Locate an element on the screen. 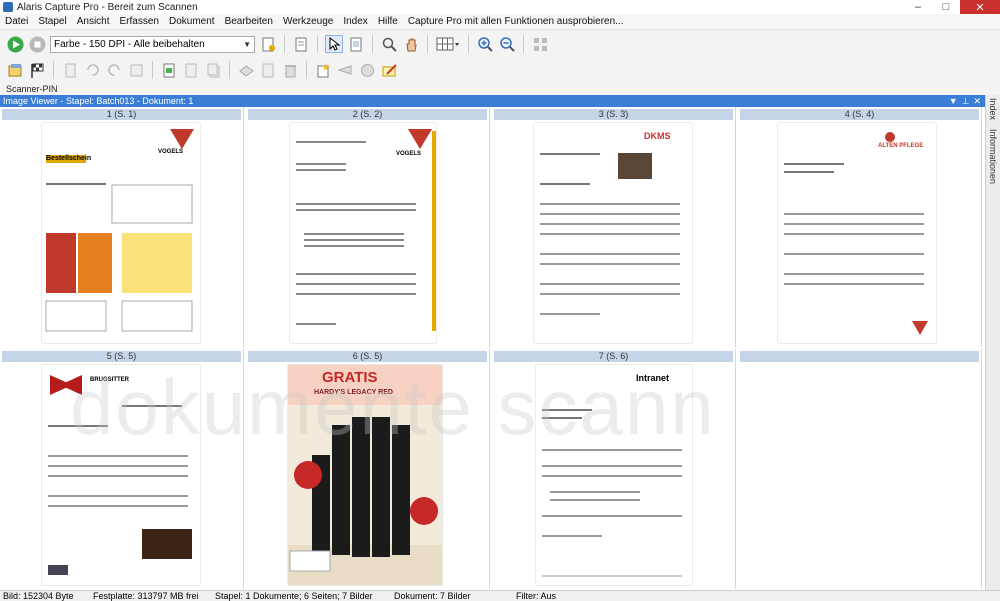 The height and width of the screenshot is (601, 1000). scanner-pin-bar: Scanner-PIN is located at coordinates (500, 89).